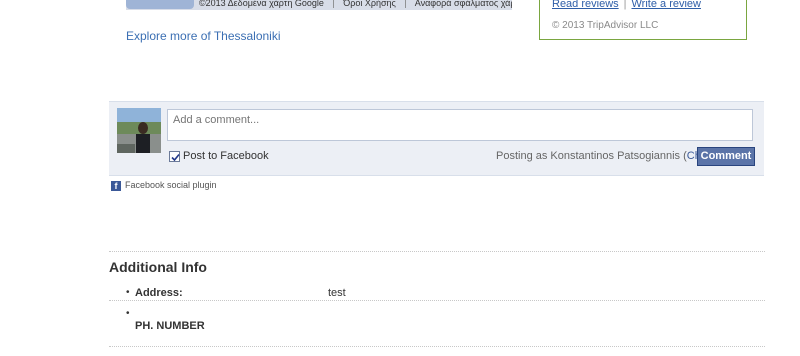 This screenshot has width=800, height=356. What do you see at coordinates (463, 4) in the screenshot?
I see `map-report-link: Αναφορά σφάλματος χάρτη` at bounding box center [463, 4].